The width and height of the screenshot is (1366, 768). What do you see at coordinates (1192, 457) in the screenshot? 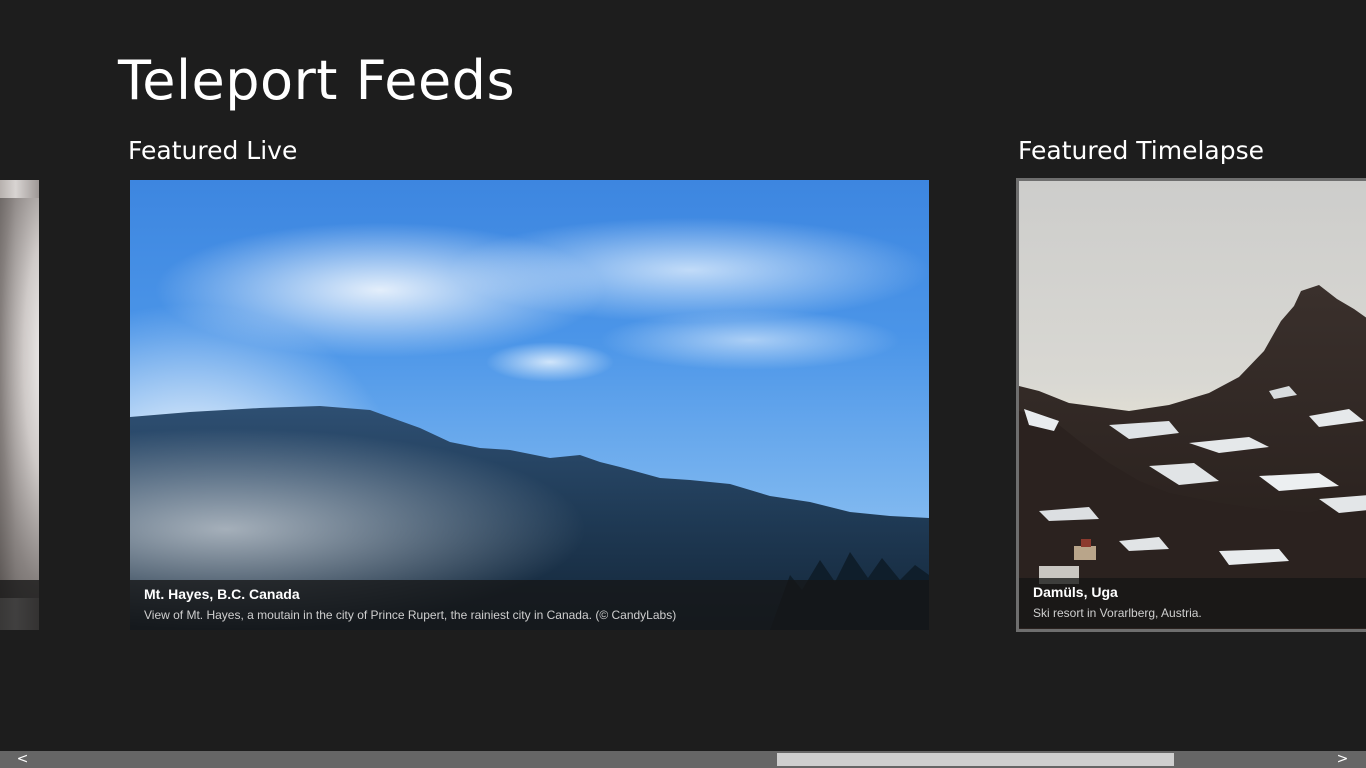
I see `mountain-image` at bounding box center [1192, 457].